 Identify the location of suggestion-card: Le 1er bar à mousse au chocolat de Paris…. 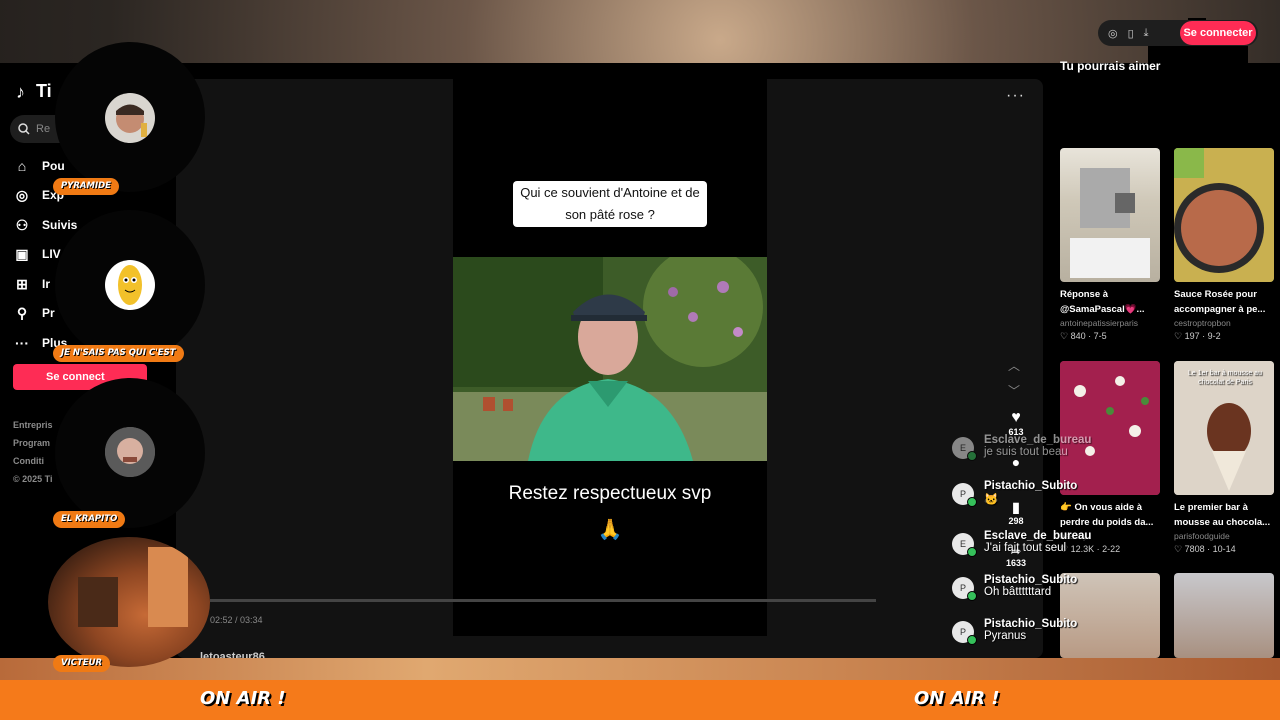
(1224, 458).